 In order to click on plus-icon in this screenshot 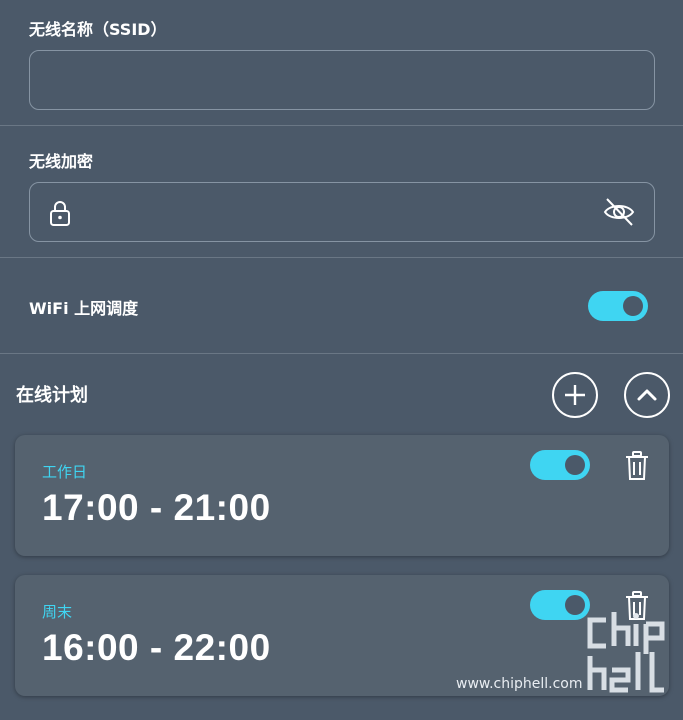, I will do `click(575, 395)`.